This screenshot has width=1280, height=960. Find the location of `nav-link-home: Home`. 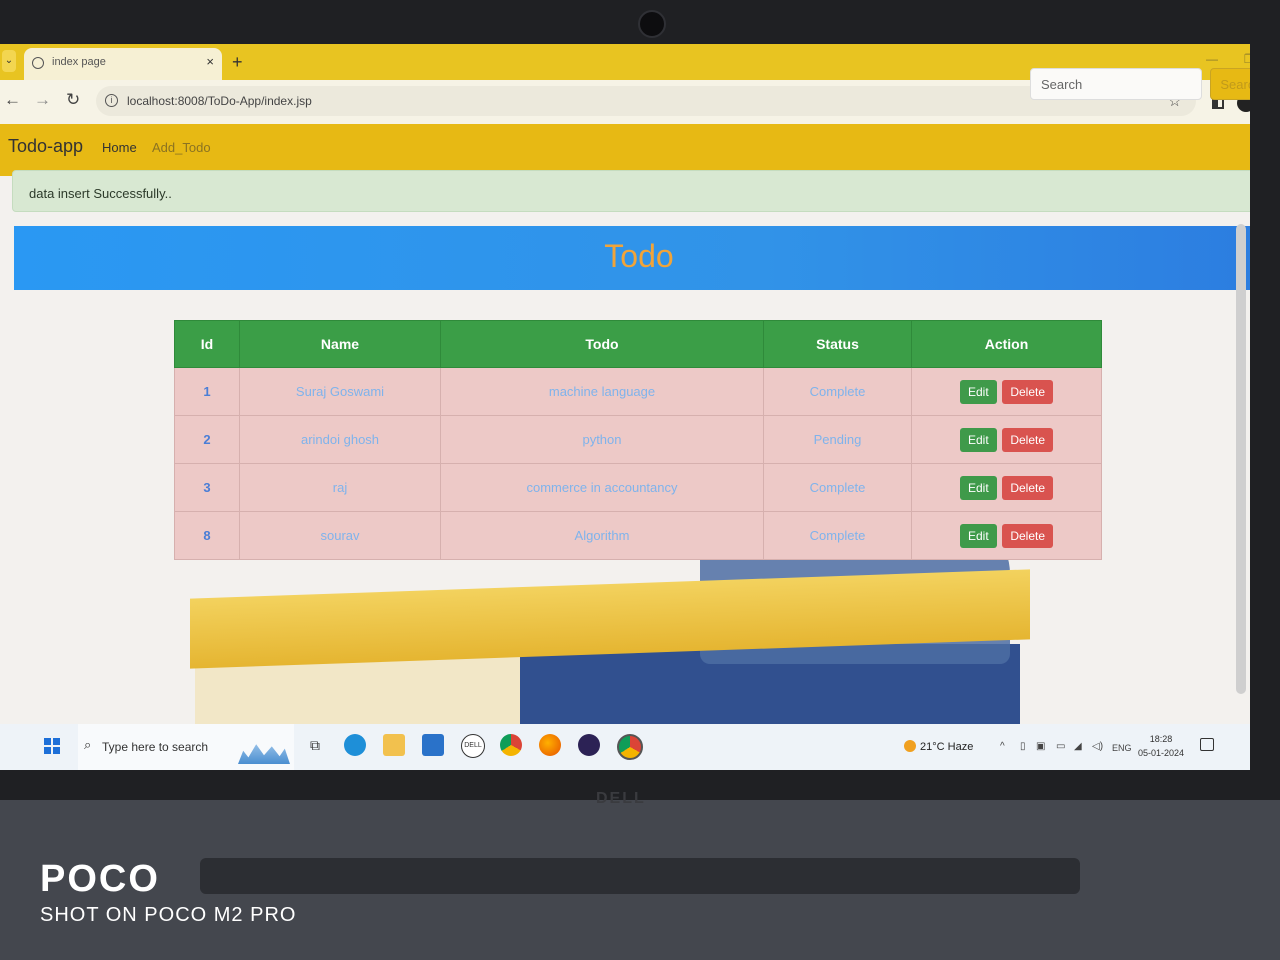

nav-link-home: Home is located at coordinates (119, 147).